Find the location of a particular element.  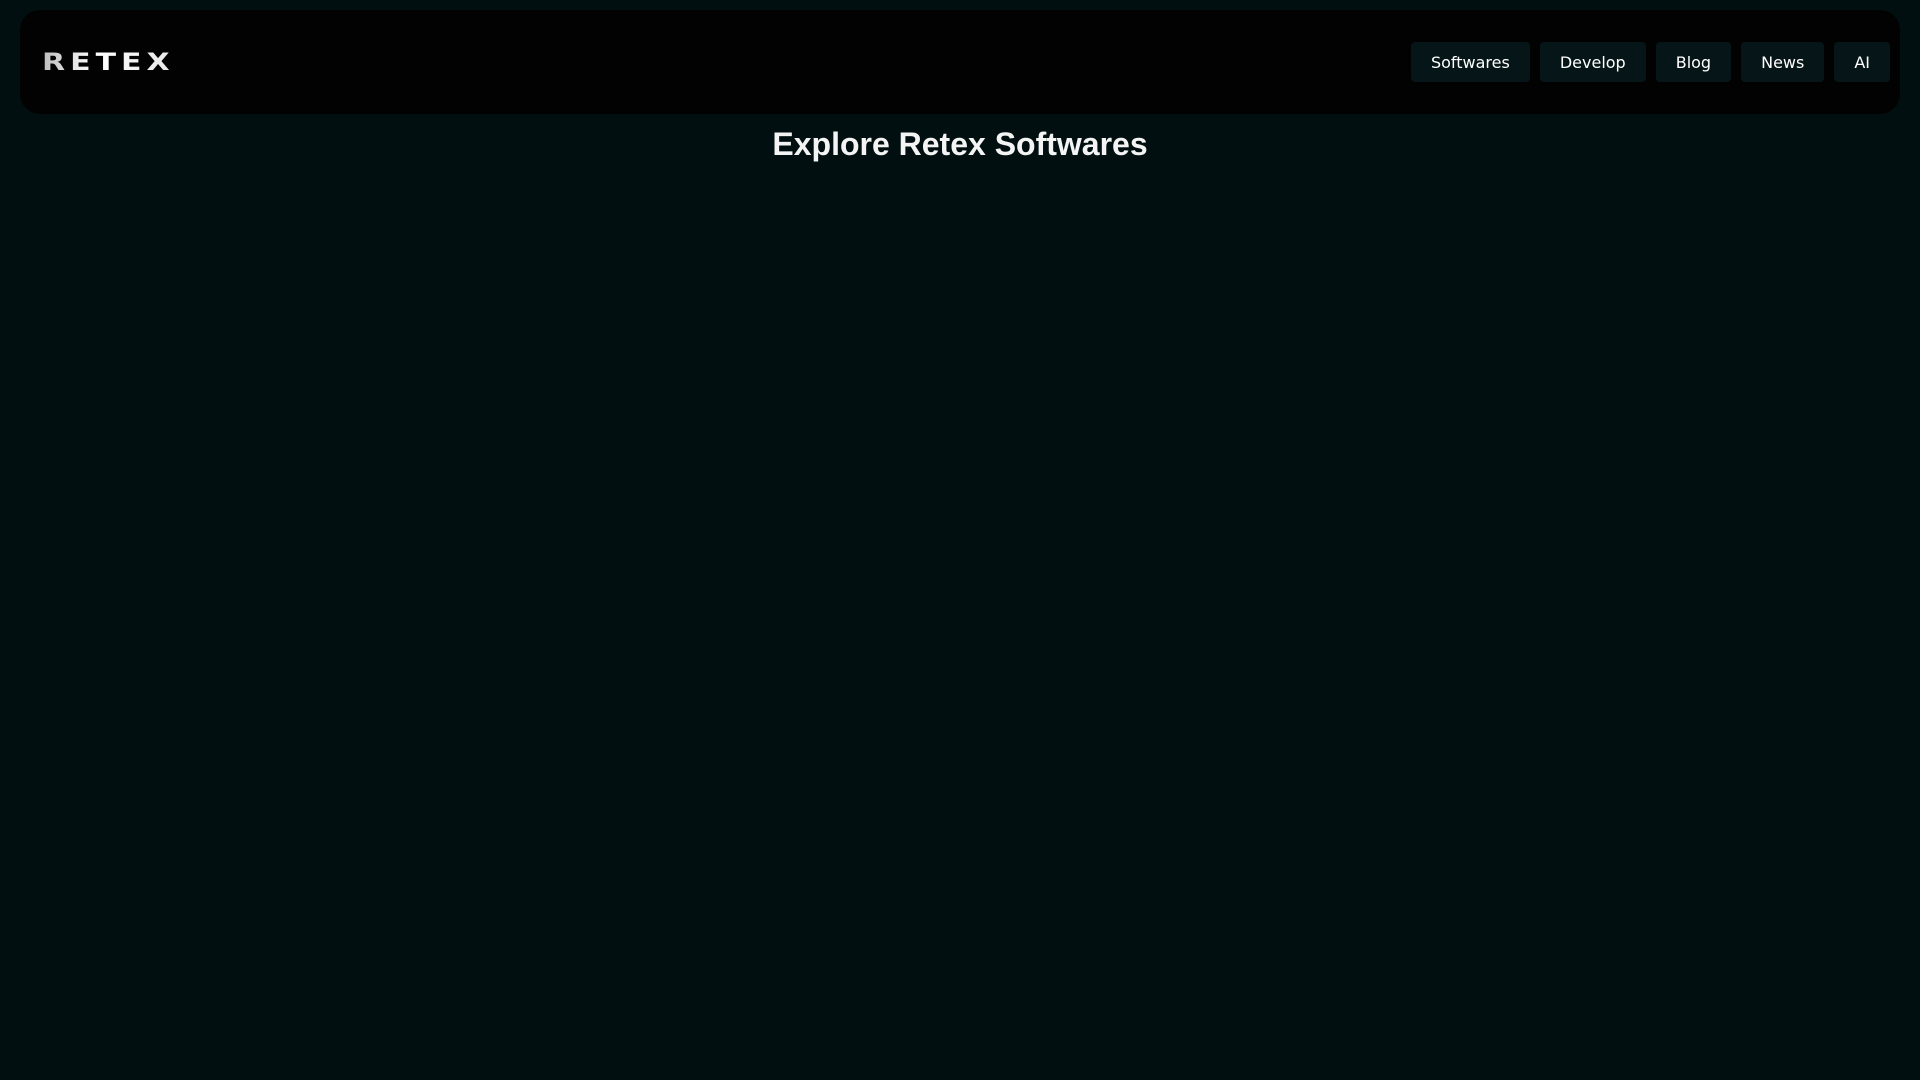

nav-ai-button: AI is located at coordinates (1862, 62).